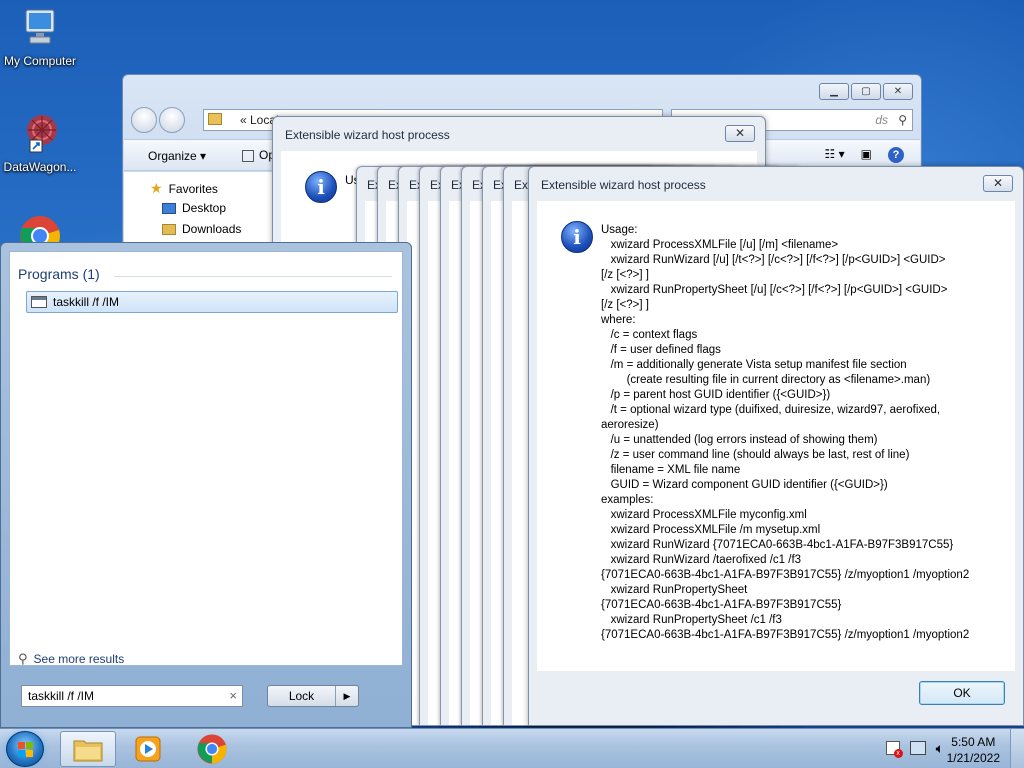 The image size is (1024, 768). I want to click on downloads-folder-icon, so click(169, 229).